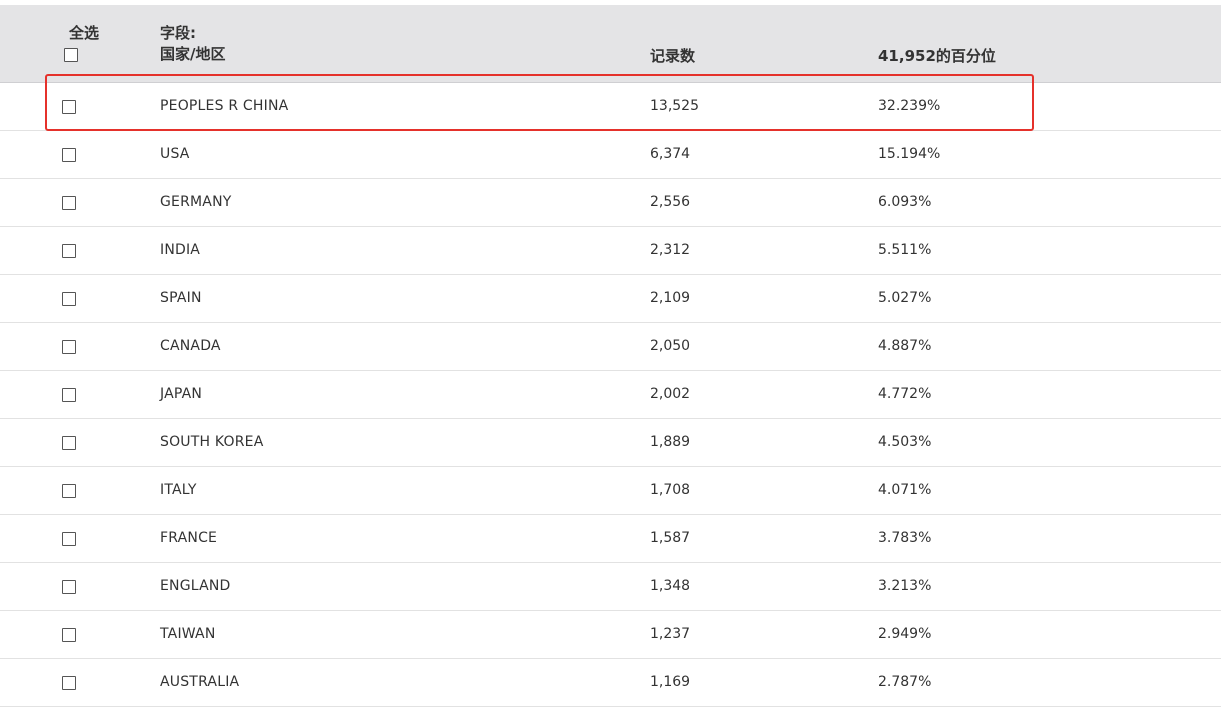 The width and height of the screenshot is (1223, 707). What do you see at coordinates (937, 56) in the screenshot?
I see `percentage-header: 41,952的百分位` at bounding box center [937, 56].